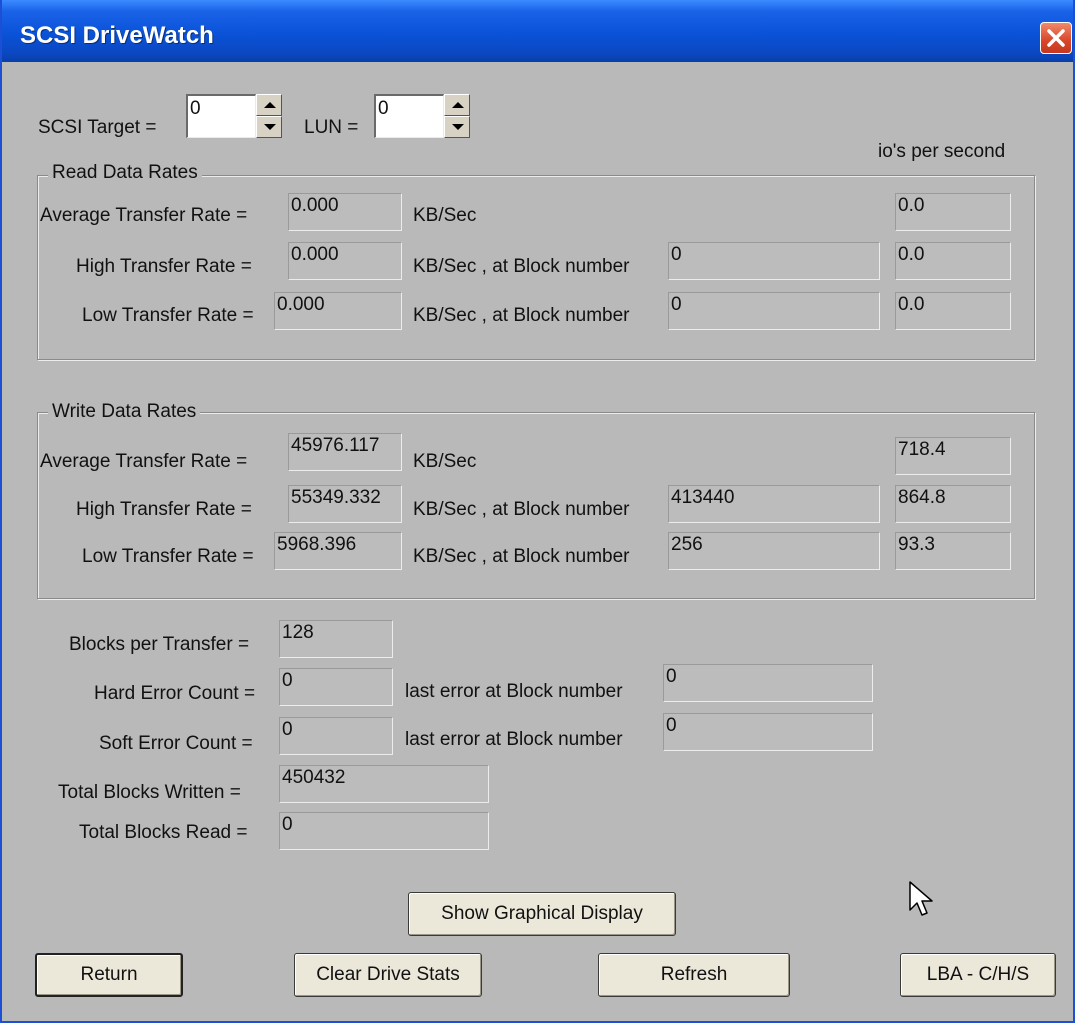 The image size is (1075, 1023). What do you see at coordinates (384, 831) in the screenshot?
I see `total-blocks-read: 0` at bounding box center [384, 831].